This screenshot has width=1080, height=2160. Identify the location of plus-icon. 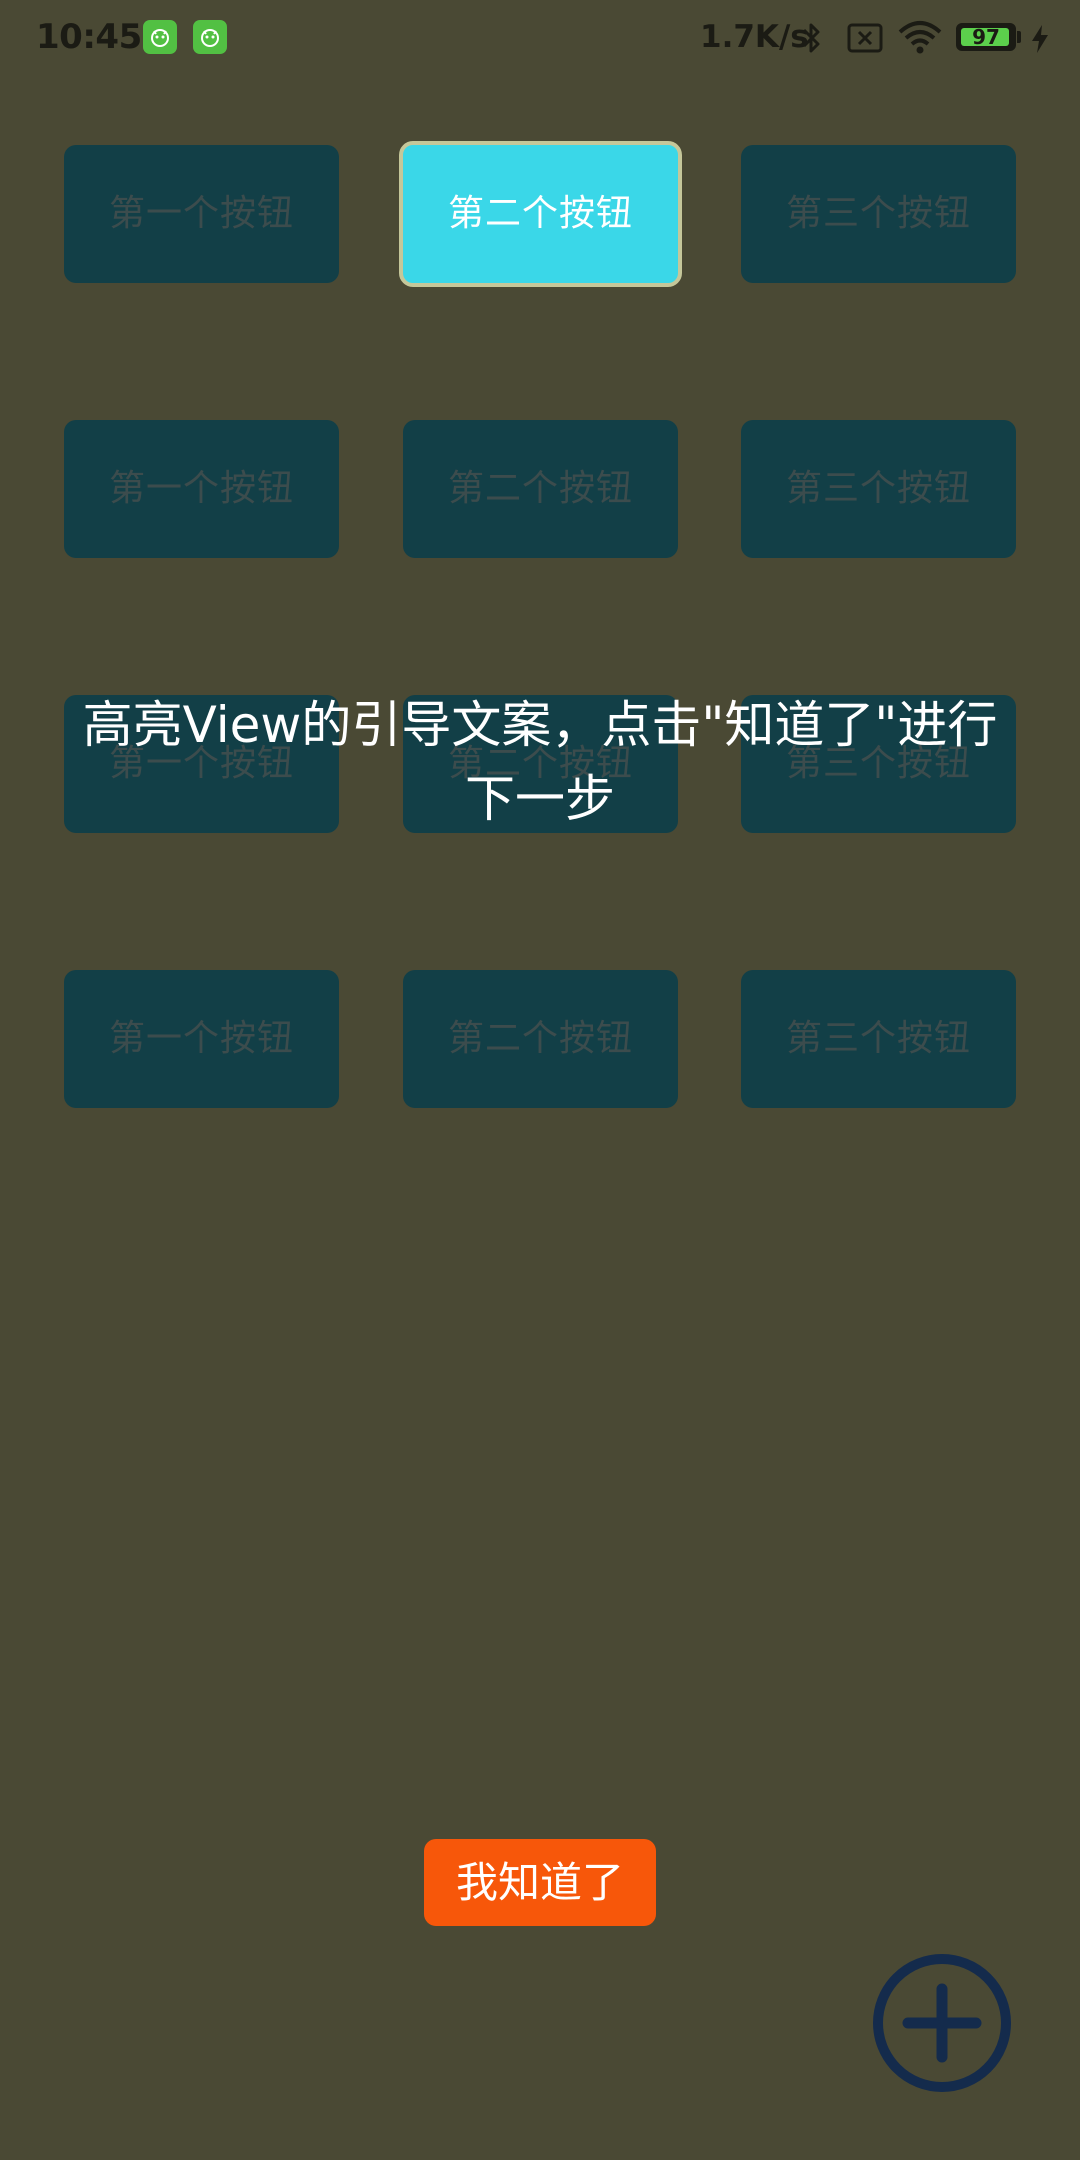
(942, 2023).